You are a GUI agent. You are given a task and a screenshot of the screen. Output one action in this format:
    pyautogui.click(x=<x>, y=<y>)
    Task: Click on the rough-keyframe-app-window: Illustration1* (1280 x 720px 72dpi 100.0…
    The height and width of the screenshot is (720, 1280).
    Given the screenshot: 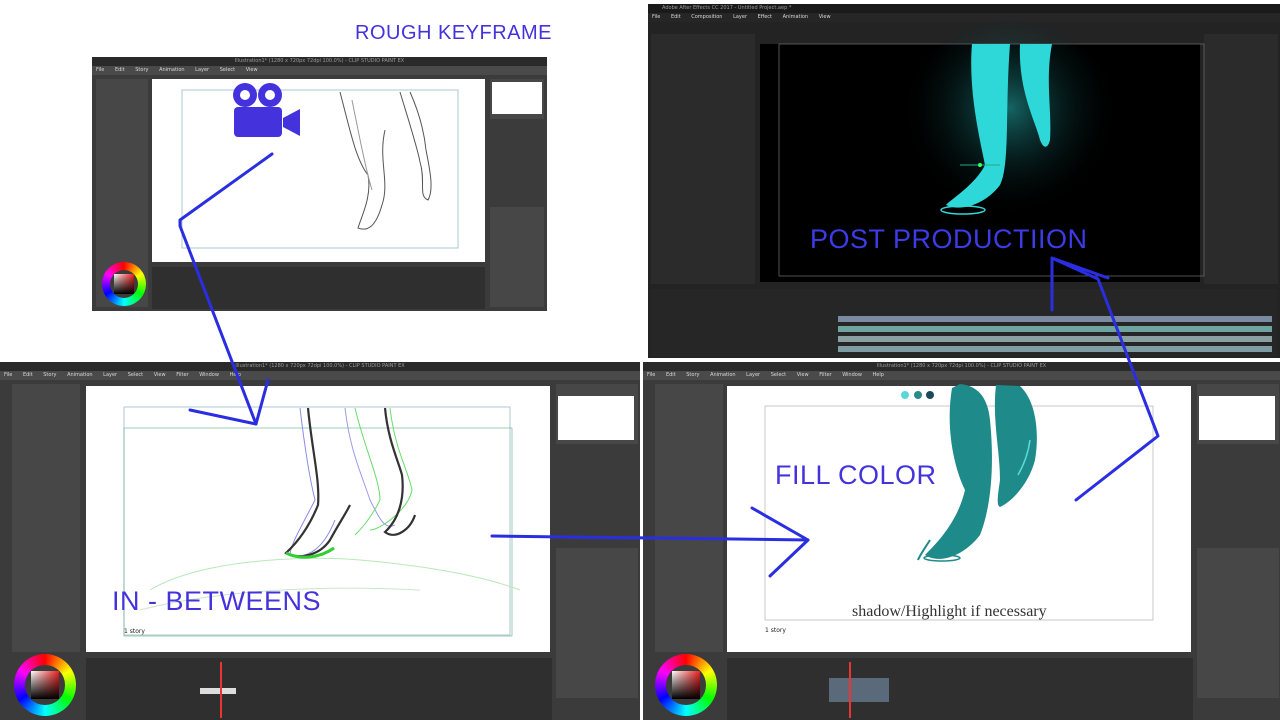 What is the action you would take?
    pyautogui.click(x=319, y=184)
    